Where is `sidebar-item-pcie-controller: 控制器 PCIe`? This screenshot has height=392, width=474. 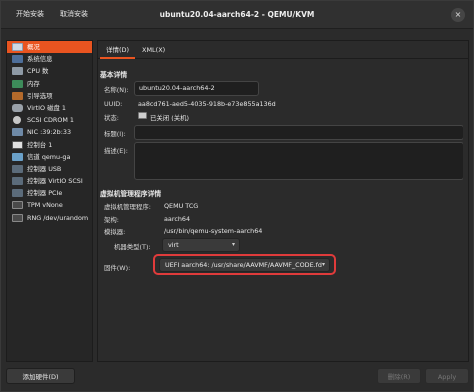
sidebar-item-pcie-controller: 控制器 PCIe is located at coordinates (49, 193).